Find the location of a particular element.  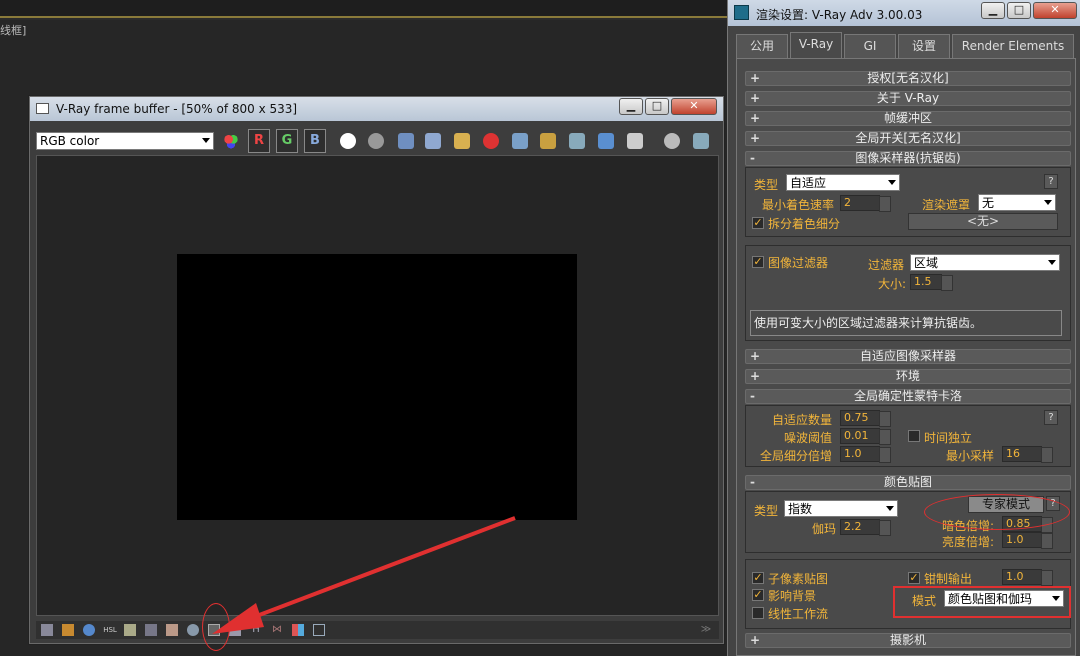

min-samples-spinner: 16 is located at coordinates (1027, 454).